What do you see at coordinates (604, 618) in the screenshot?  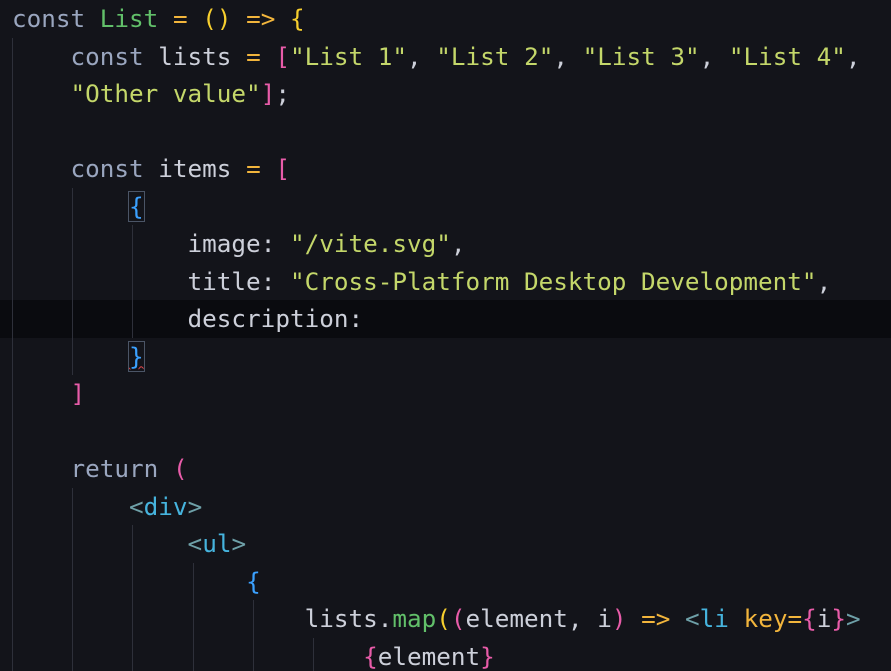 I see `token-param: i` at bounding box center [604, 618].